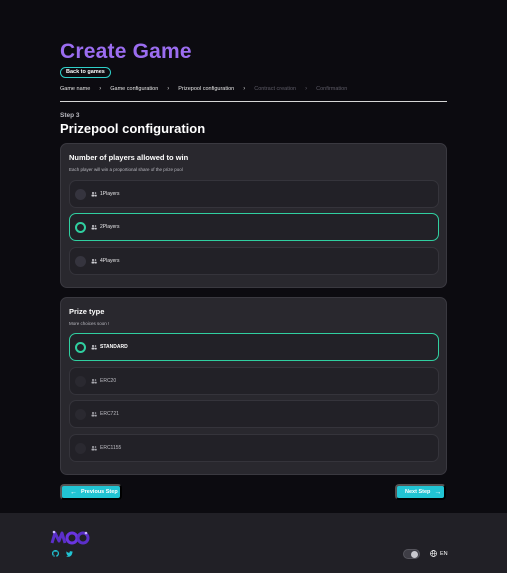  What do you see at coordinates (110, 227) in the screenshot?
I see `option-label: 2Players` at bounding box center [110, 227].